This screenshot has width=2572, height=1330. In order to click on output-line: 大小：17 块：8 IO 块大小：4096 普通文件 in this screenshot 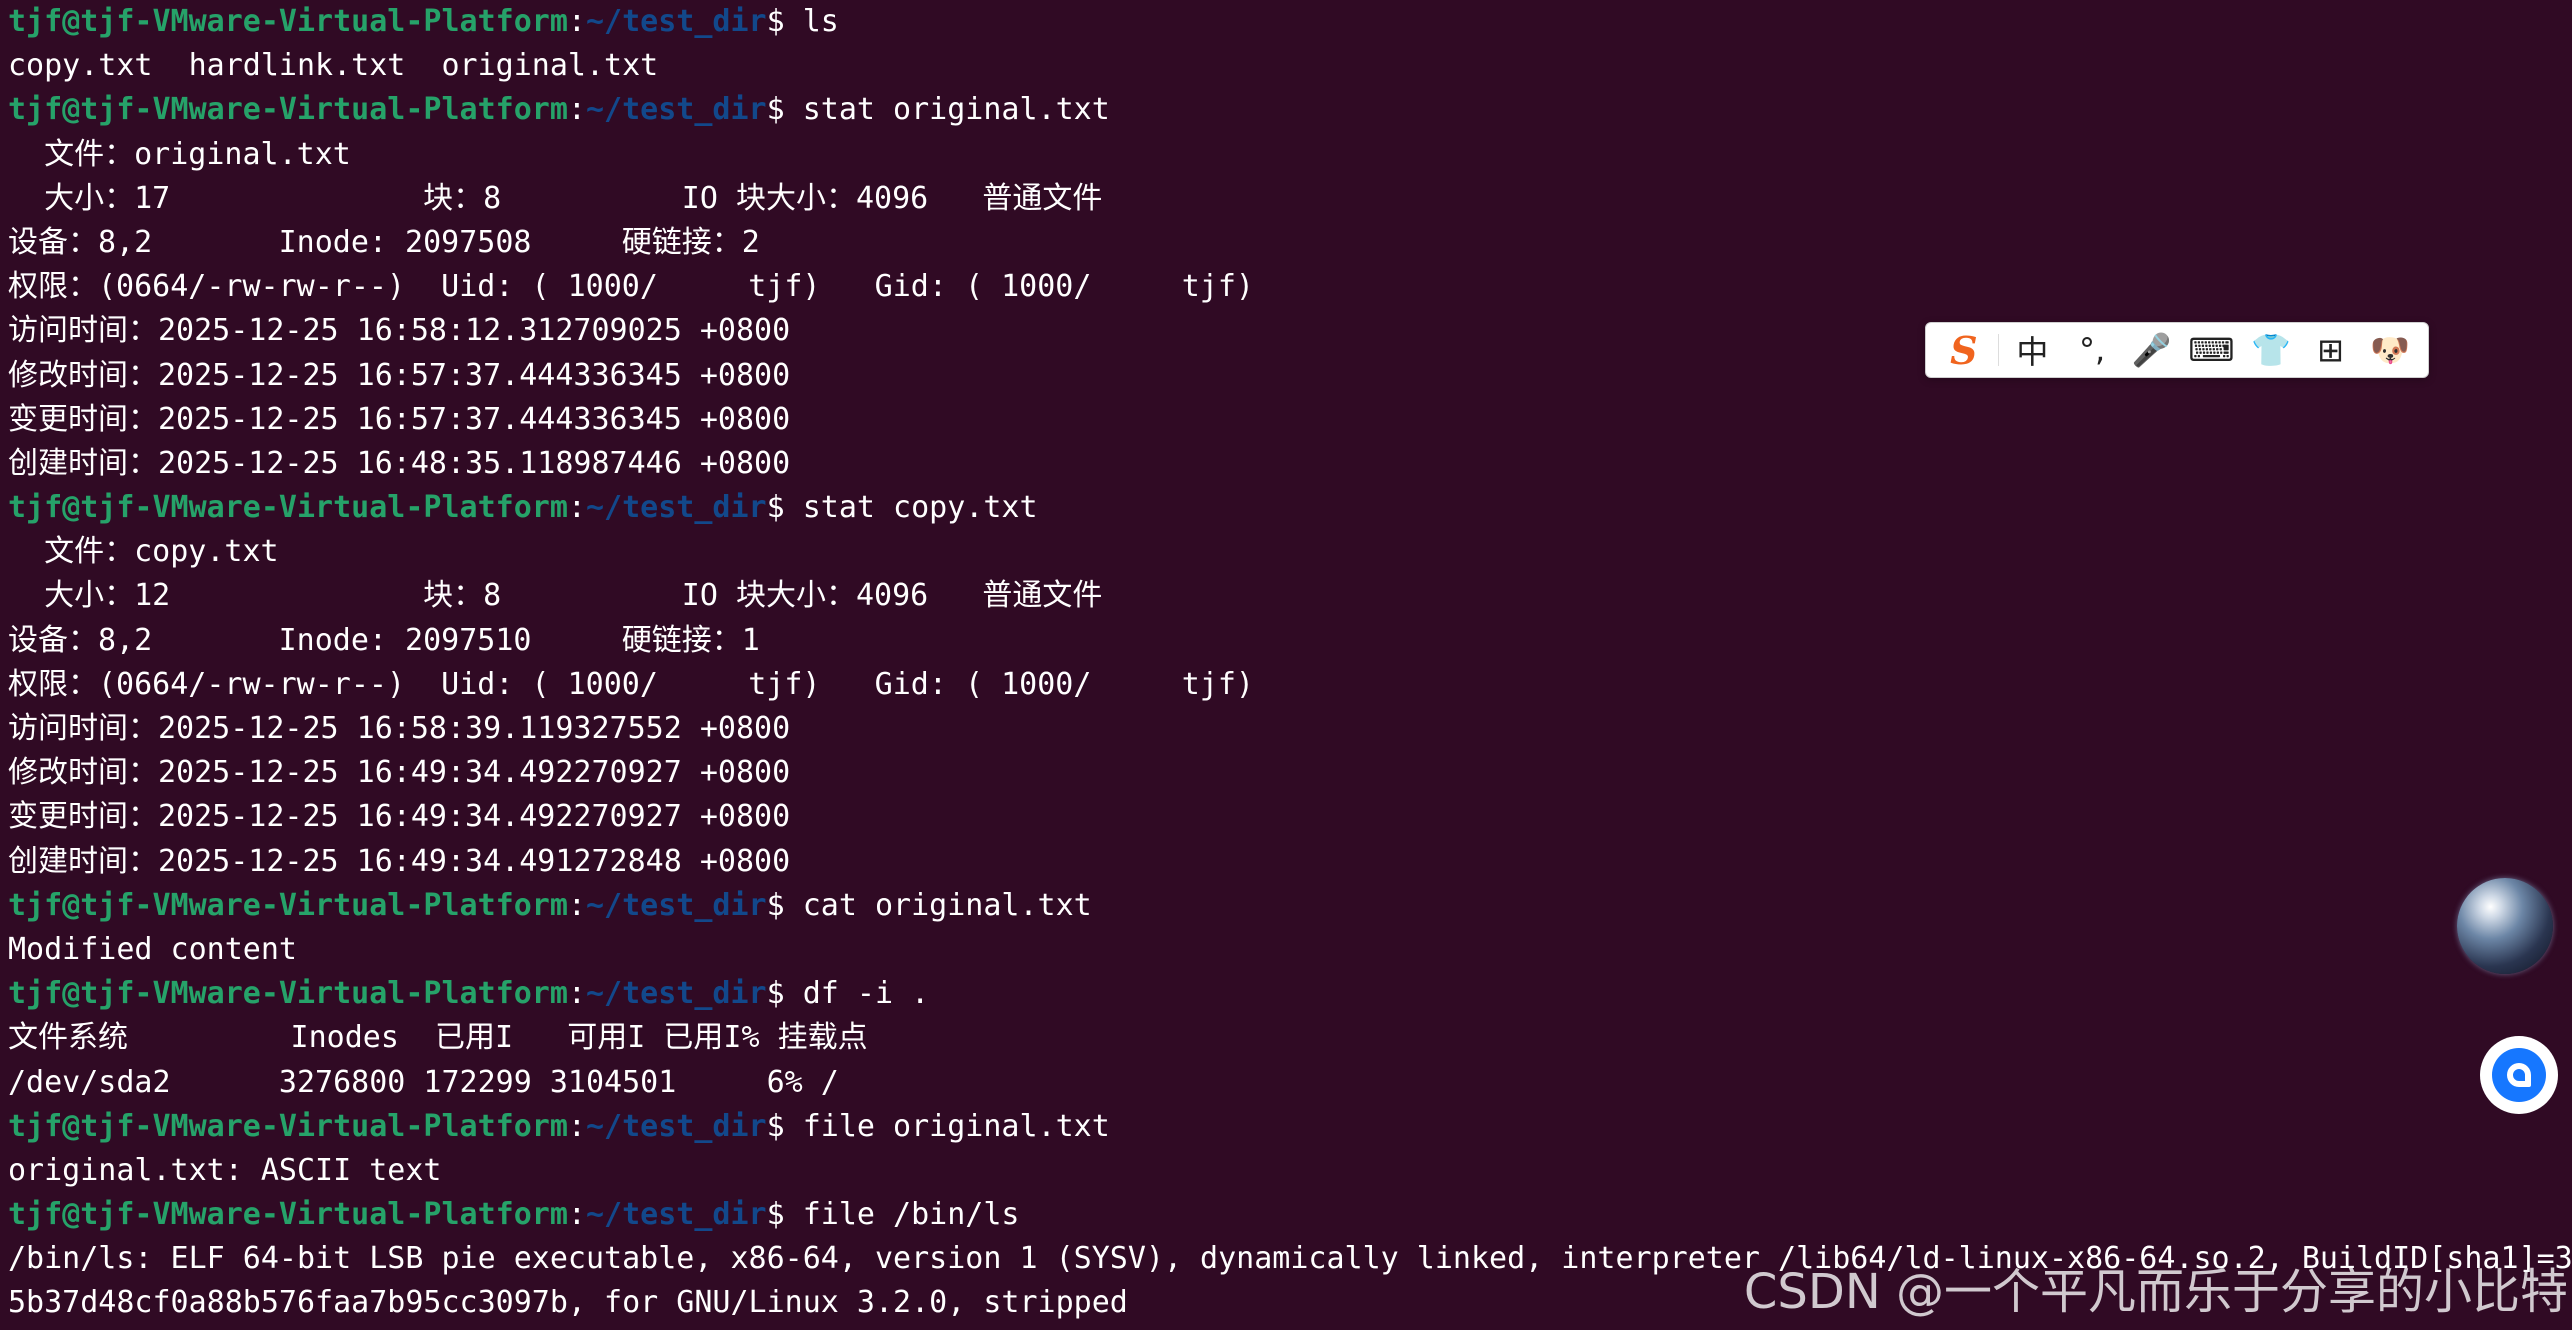, I will do `click(555, 198)`.